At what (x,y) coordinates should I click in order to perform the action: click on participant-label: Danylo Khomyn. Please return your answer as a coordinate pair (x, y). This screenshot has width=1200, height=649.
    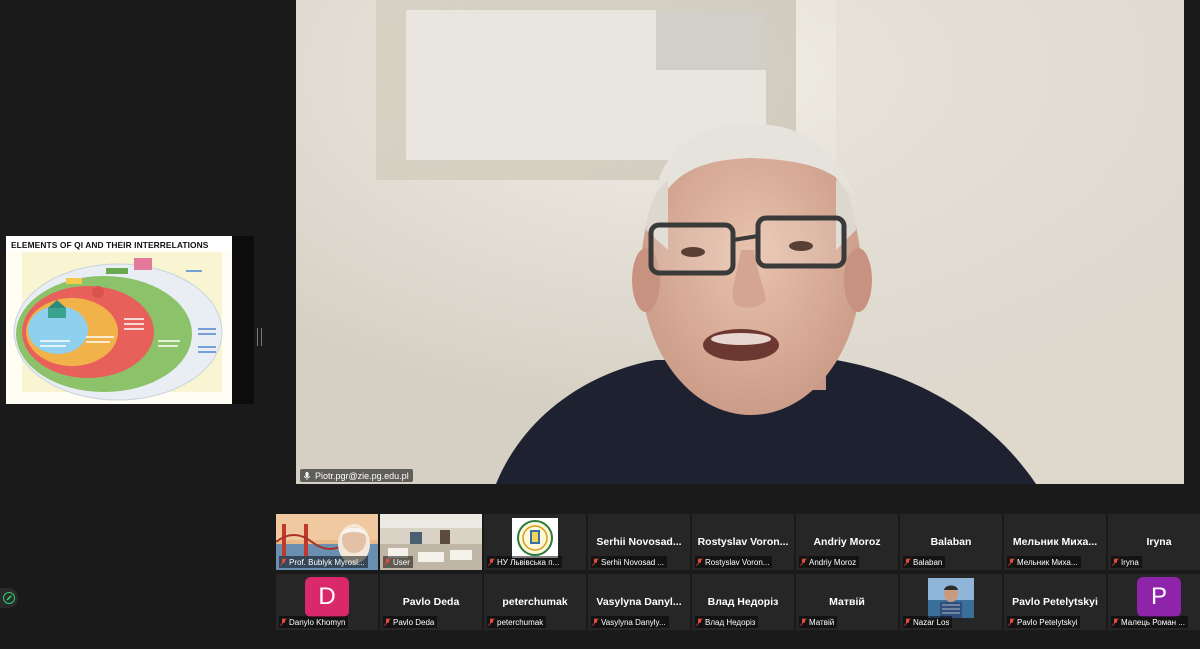
    Looking at the image, I should click on (314, 622).